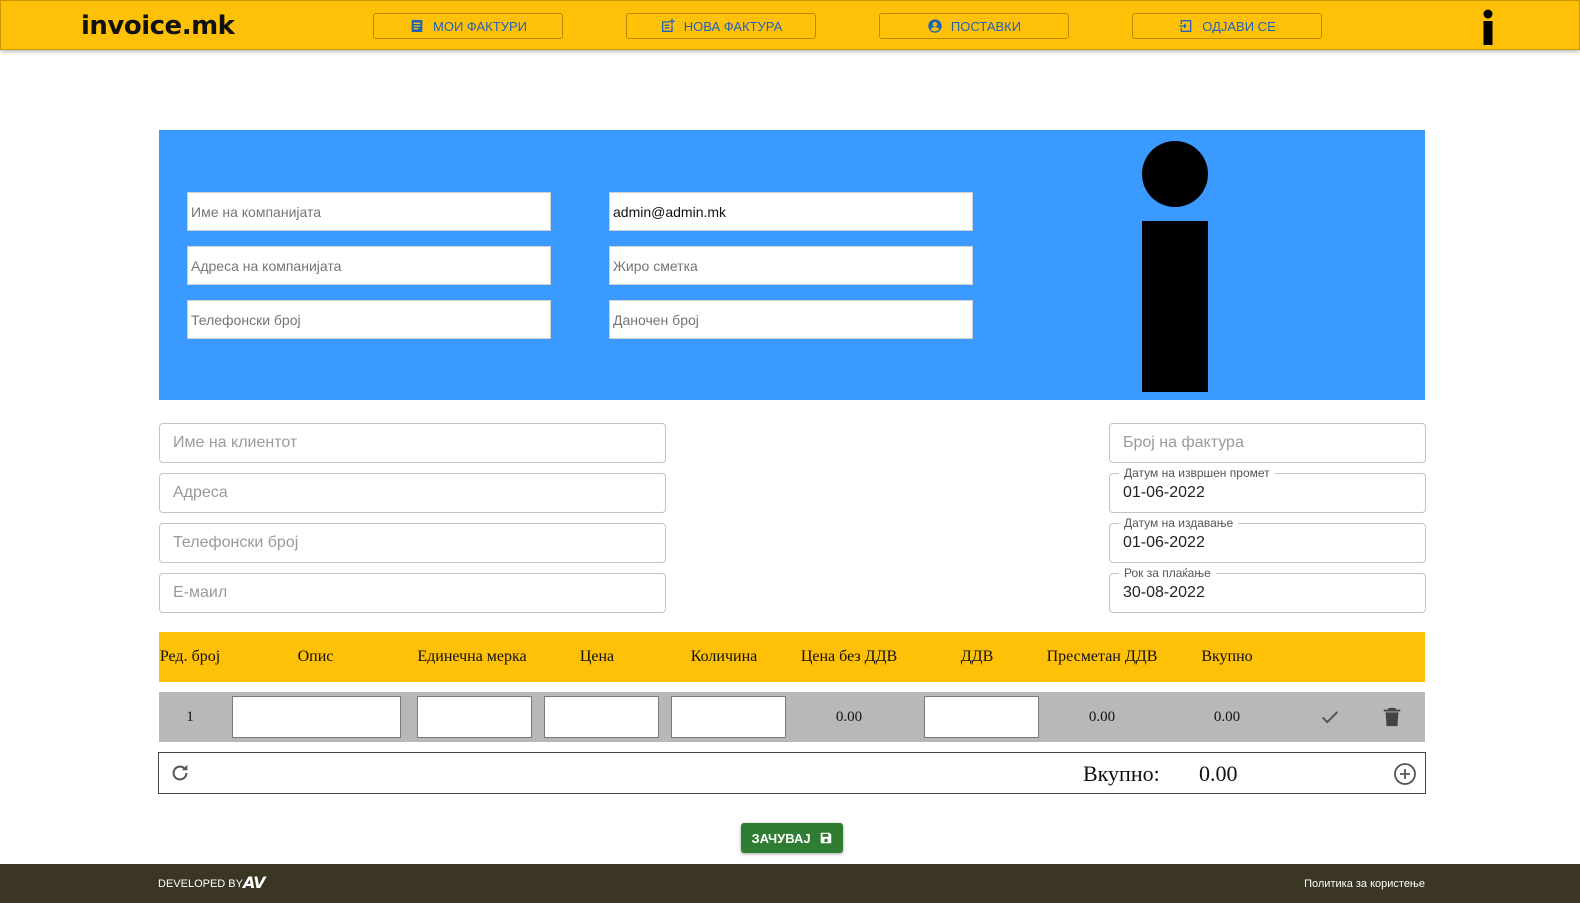 This screenshot has height=903, width=1580. I want to click on confirm-check-icon, so click(1330, 717).